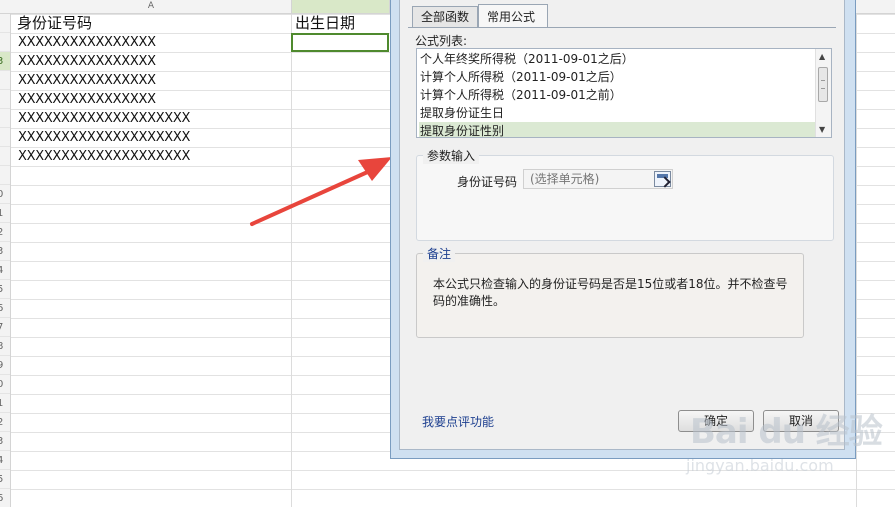  Describe the element at coordinates (625, 194) in the screenshot. I see `params-groupbox: 参数输入 身份证号码` at that location.